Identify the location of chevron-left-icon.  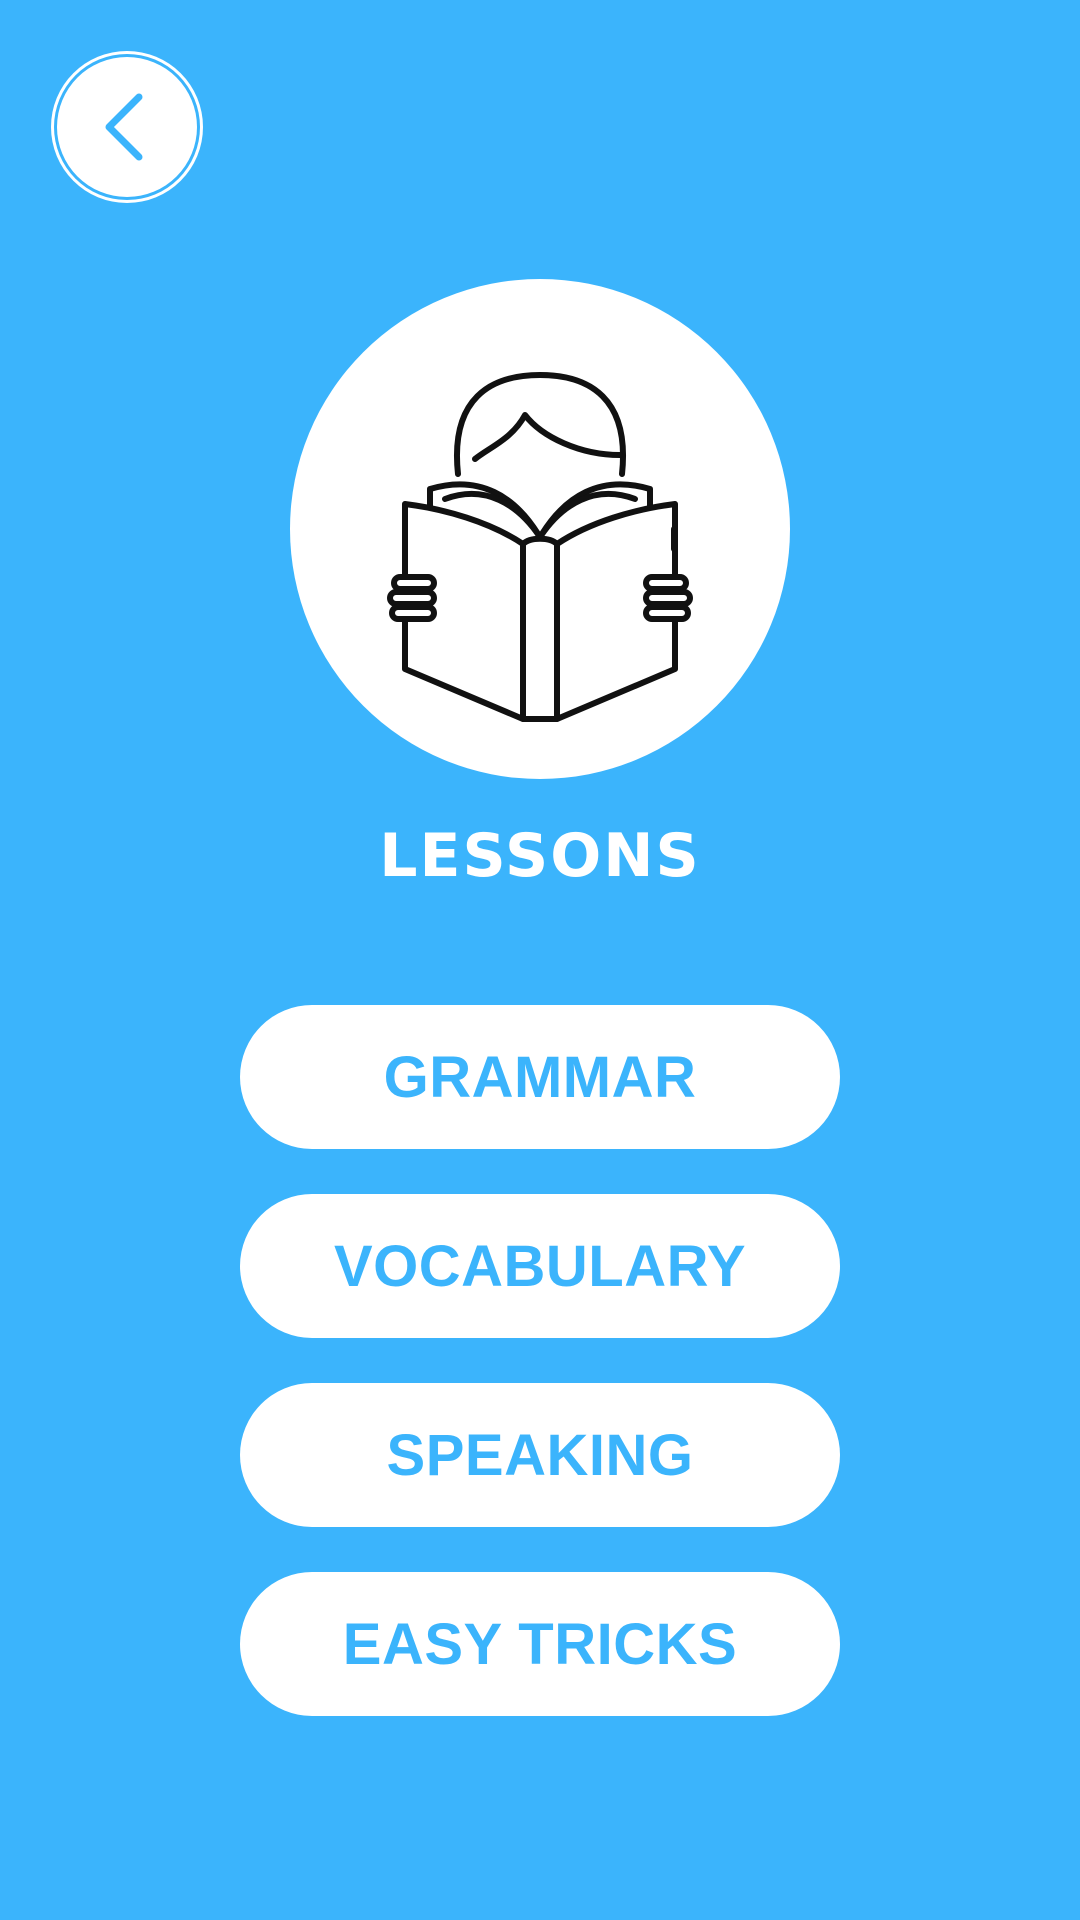
(124, 127).